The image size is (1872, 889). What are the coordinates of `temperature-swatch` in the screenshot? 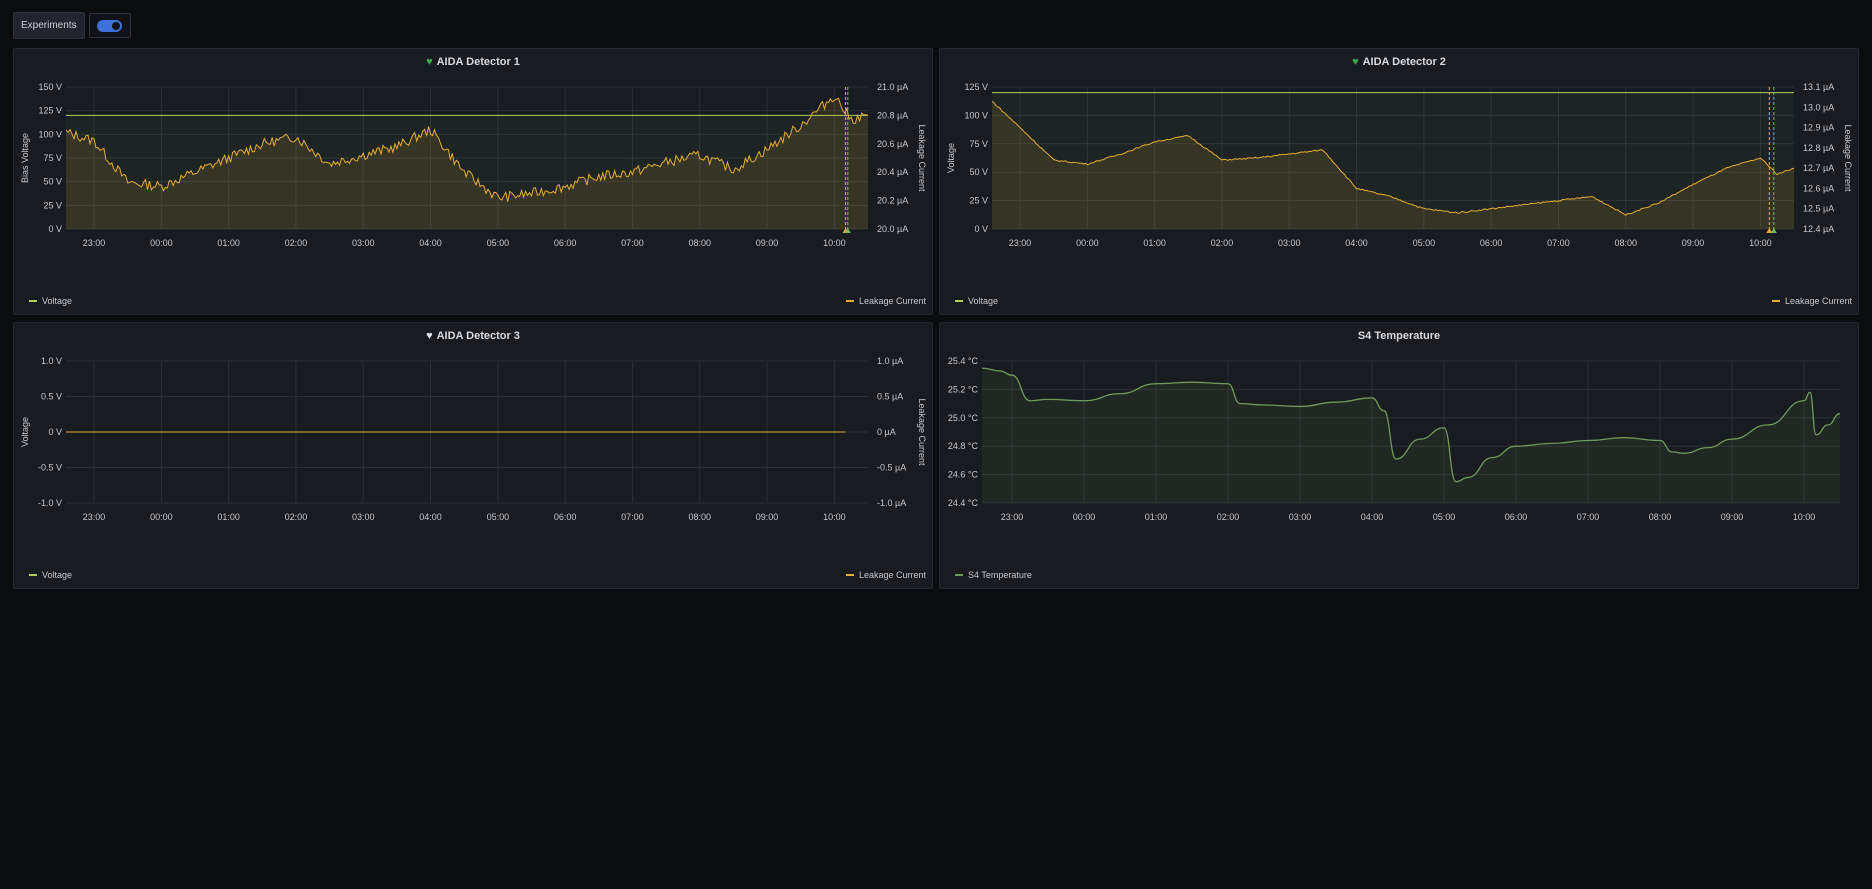 It's located at (959, 575).